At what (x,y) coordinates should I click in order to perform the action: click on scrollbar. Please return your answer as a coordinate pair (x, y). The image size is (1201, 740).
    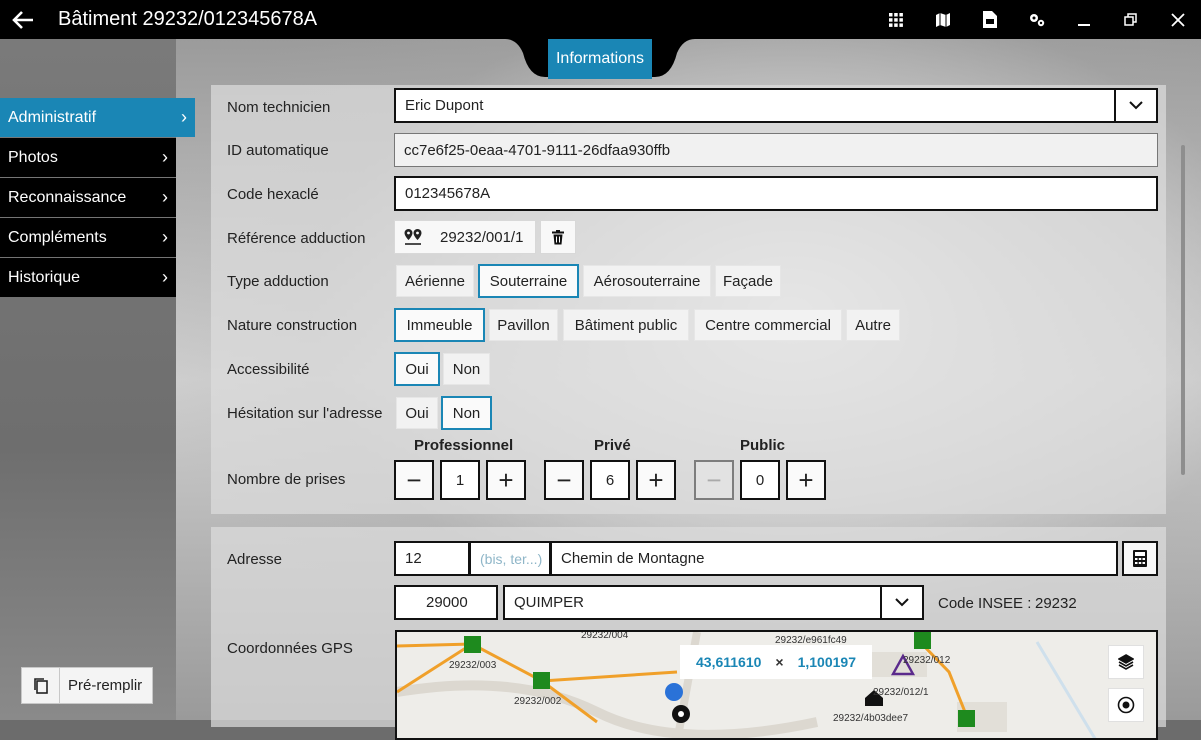
    Looking at the image, I should click on (1183, 310).